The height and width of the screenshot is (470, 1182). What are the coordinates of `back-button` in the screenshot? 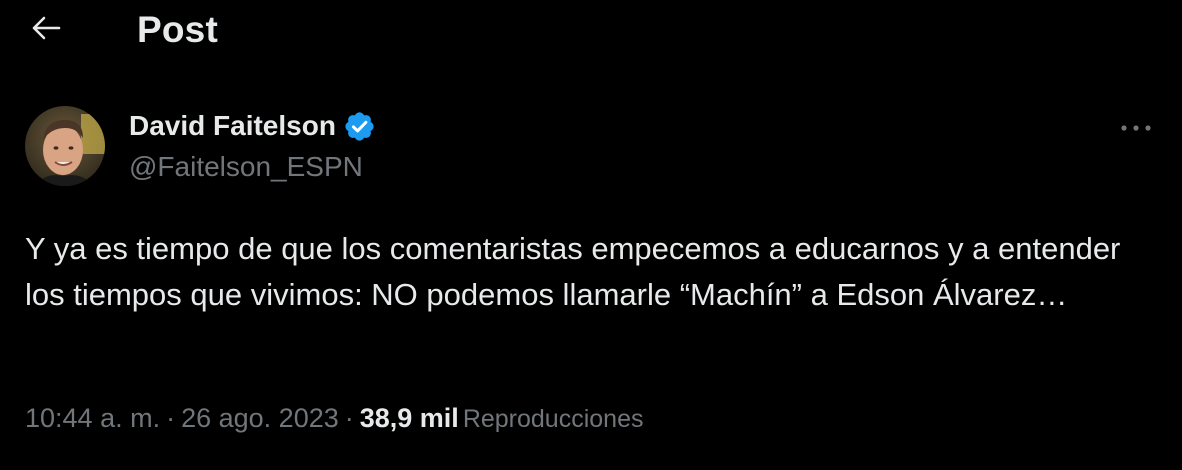 It's located at (46, 30).